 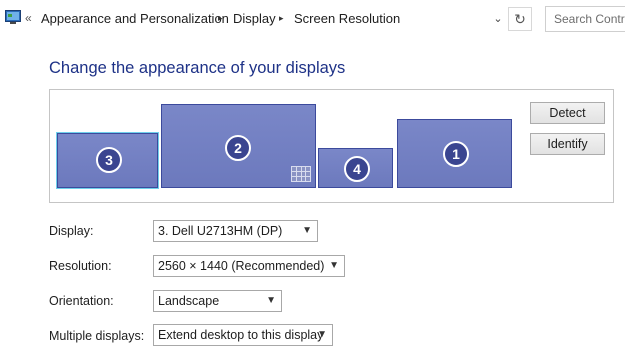 I want to click on control-panel-icon, so click(x=13, y=17).